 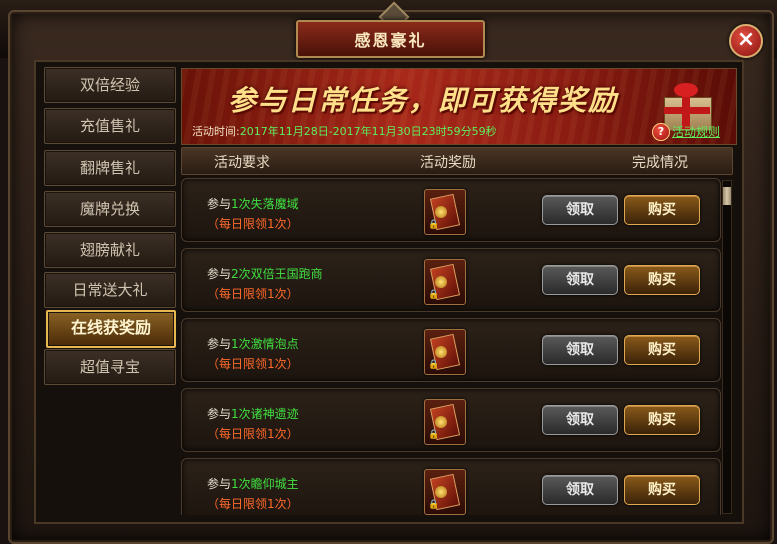 What do you see at coordinates (686, 90) in the screenshot?
I see `gift-bow` at bounding box center [686, 90].